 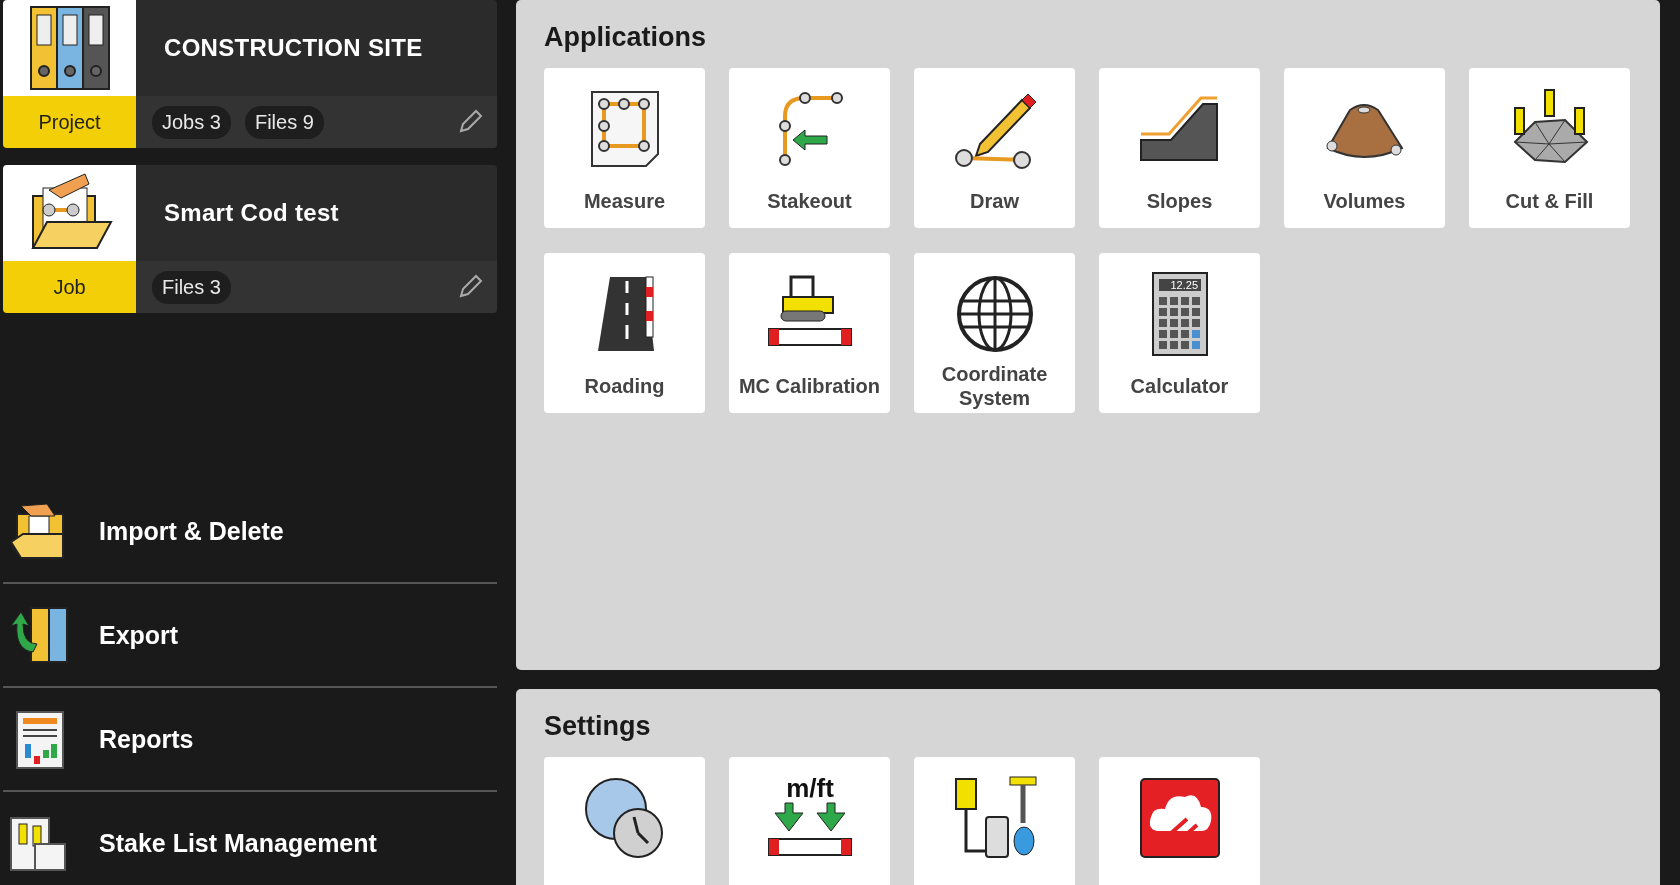 What do you see at coordinates (1549, 148) in the screenshot?
I see `app-tile: Cut & Fill` at bounding box center [1549, 148].